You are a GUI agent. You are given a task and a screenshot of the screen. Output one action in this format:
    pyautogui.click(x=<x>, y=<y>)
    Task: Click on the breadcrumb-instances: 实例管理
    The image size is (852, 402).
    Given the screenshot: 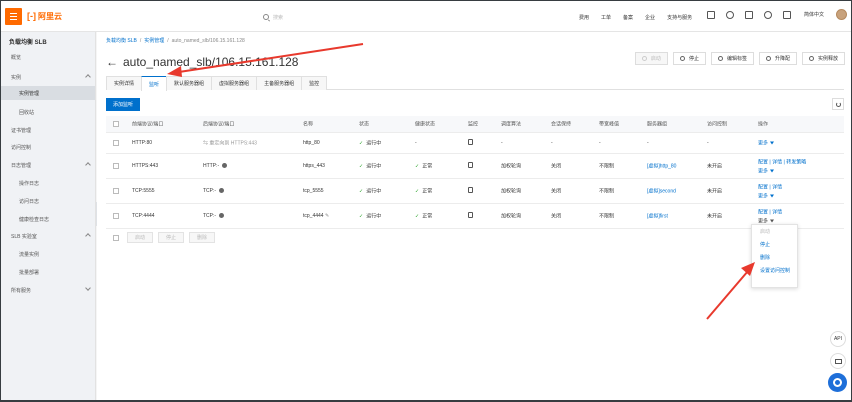 What is the action you would take?
    pyautogui.click(x=154, y=41)
    